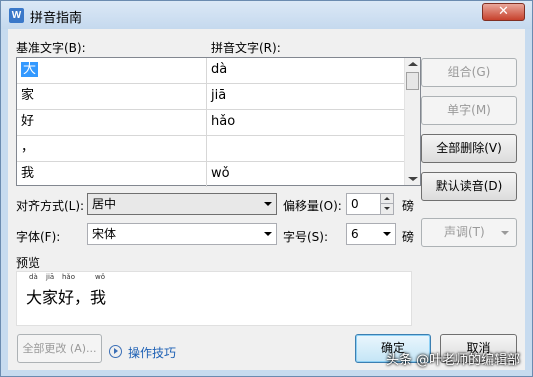 This screenshot has height=377, width=533. I want to click on size-unit: 磅, so click(408, 237).